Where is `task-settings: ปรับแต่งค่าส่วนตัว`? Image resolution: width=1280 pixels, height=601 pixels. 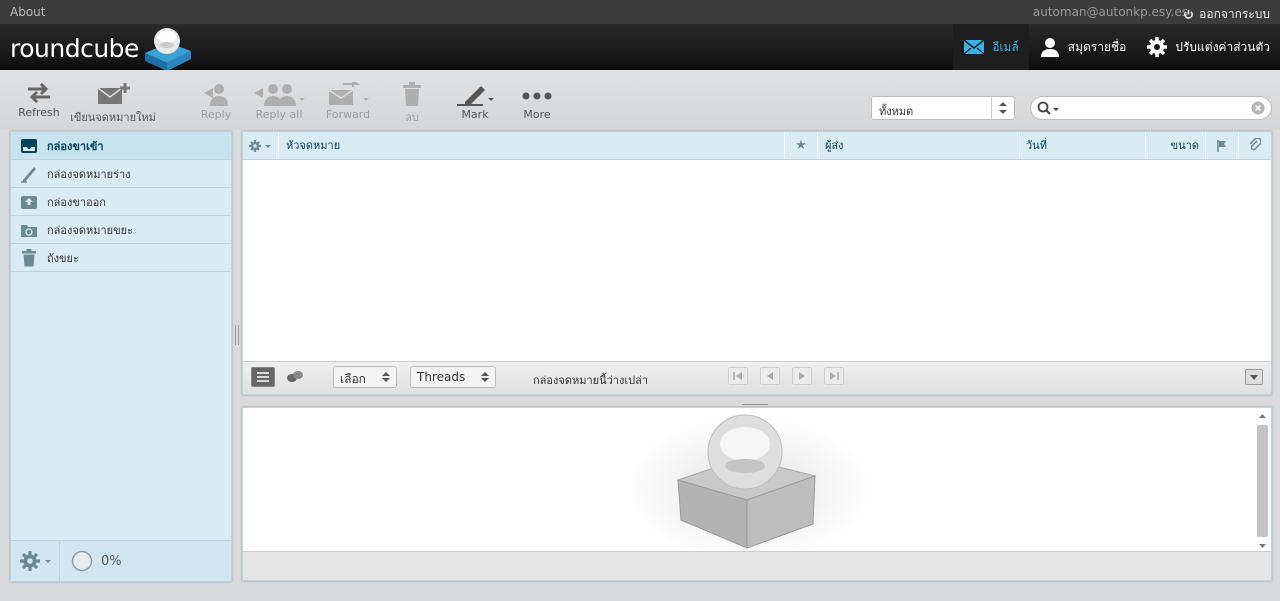 task-settings: ปรับแต่งค่าส่วนตัว is located at coordinates (1208, 47).